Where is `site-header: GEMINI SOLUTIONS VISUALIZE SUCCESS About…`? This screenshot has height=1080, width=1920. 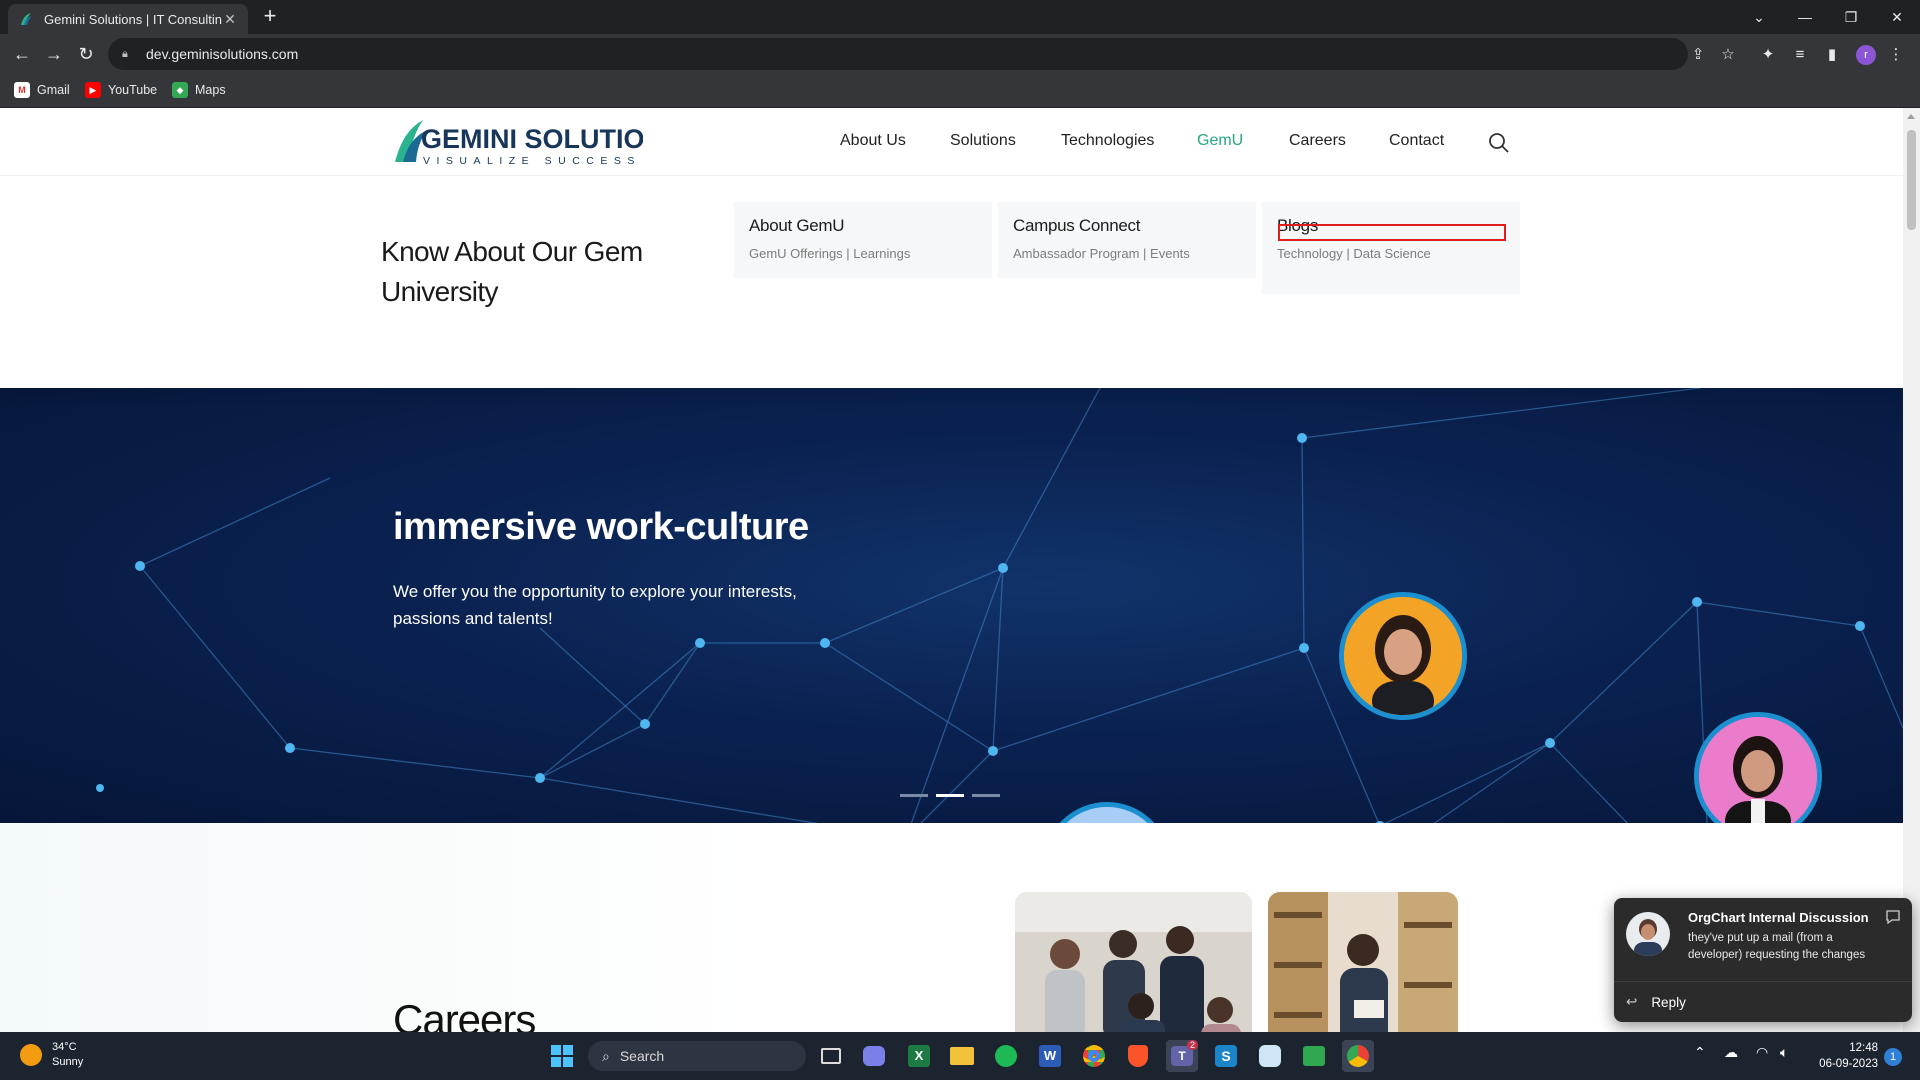 site-header: GEMINI SOLUTIONS VISUALIZE SUCCESS About… is located at coordinates (951, 142).